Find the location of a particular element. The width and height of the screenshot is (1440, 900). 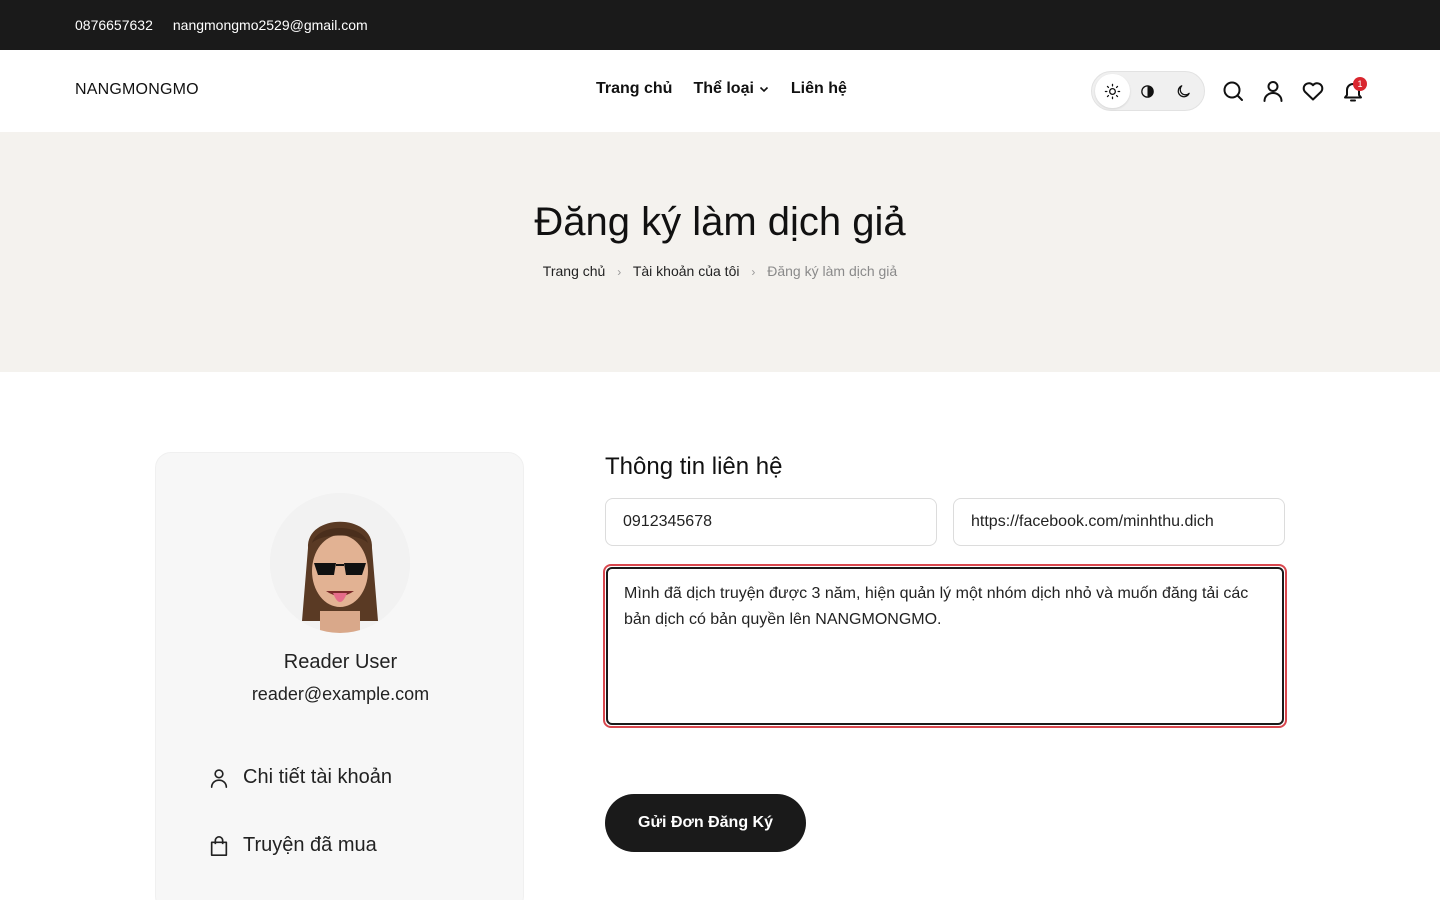

top-contact-bar: 0876657632 nangmongmo2529@gmail.com is located at coordinates (720, 25).